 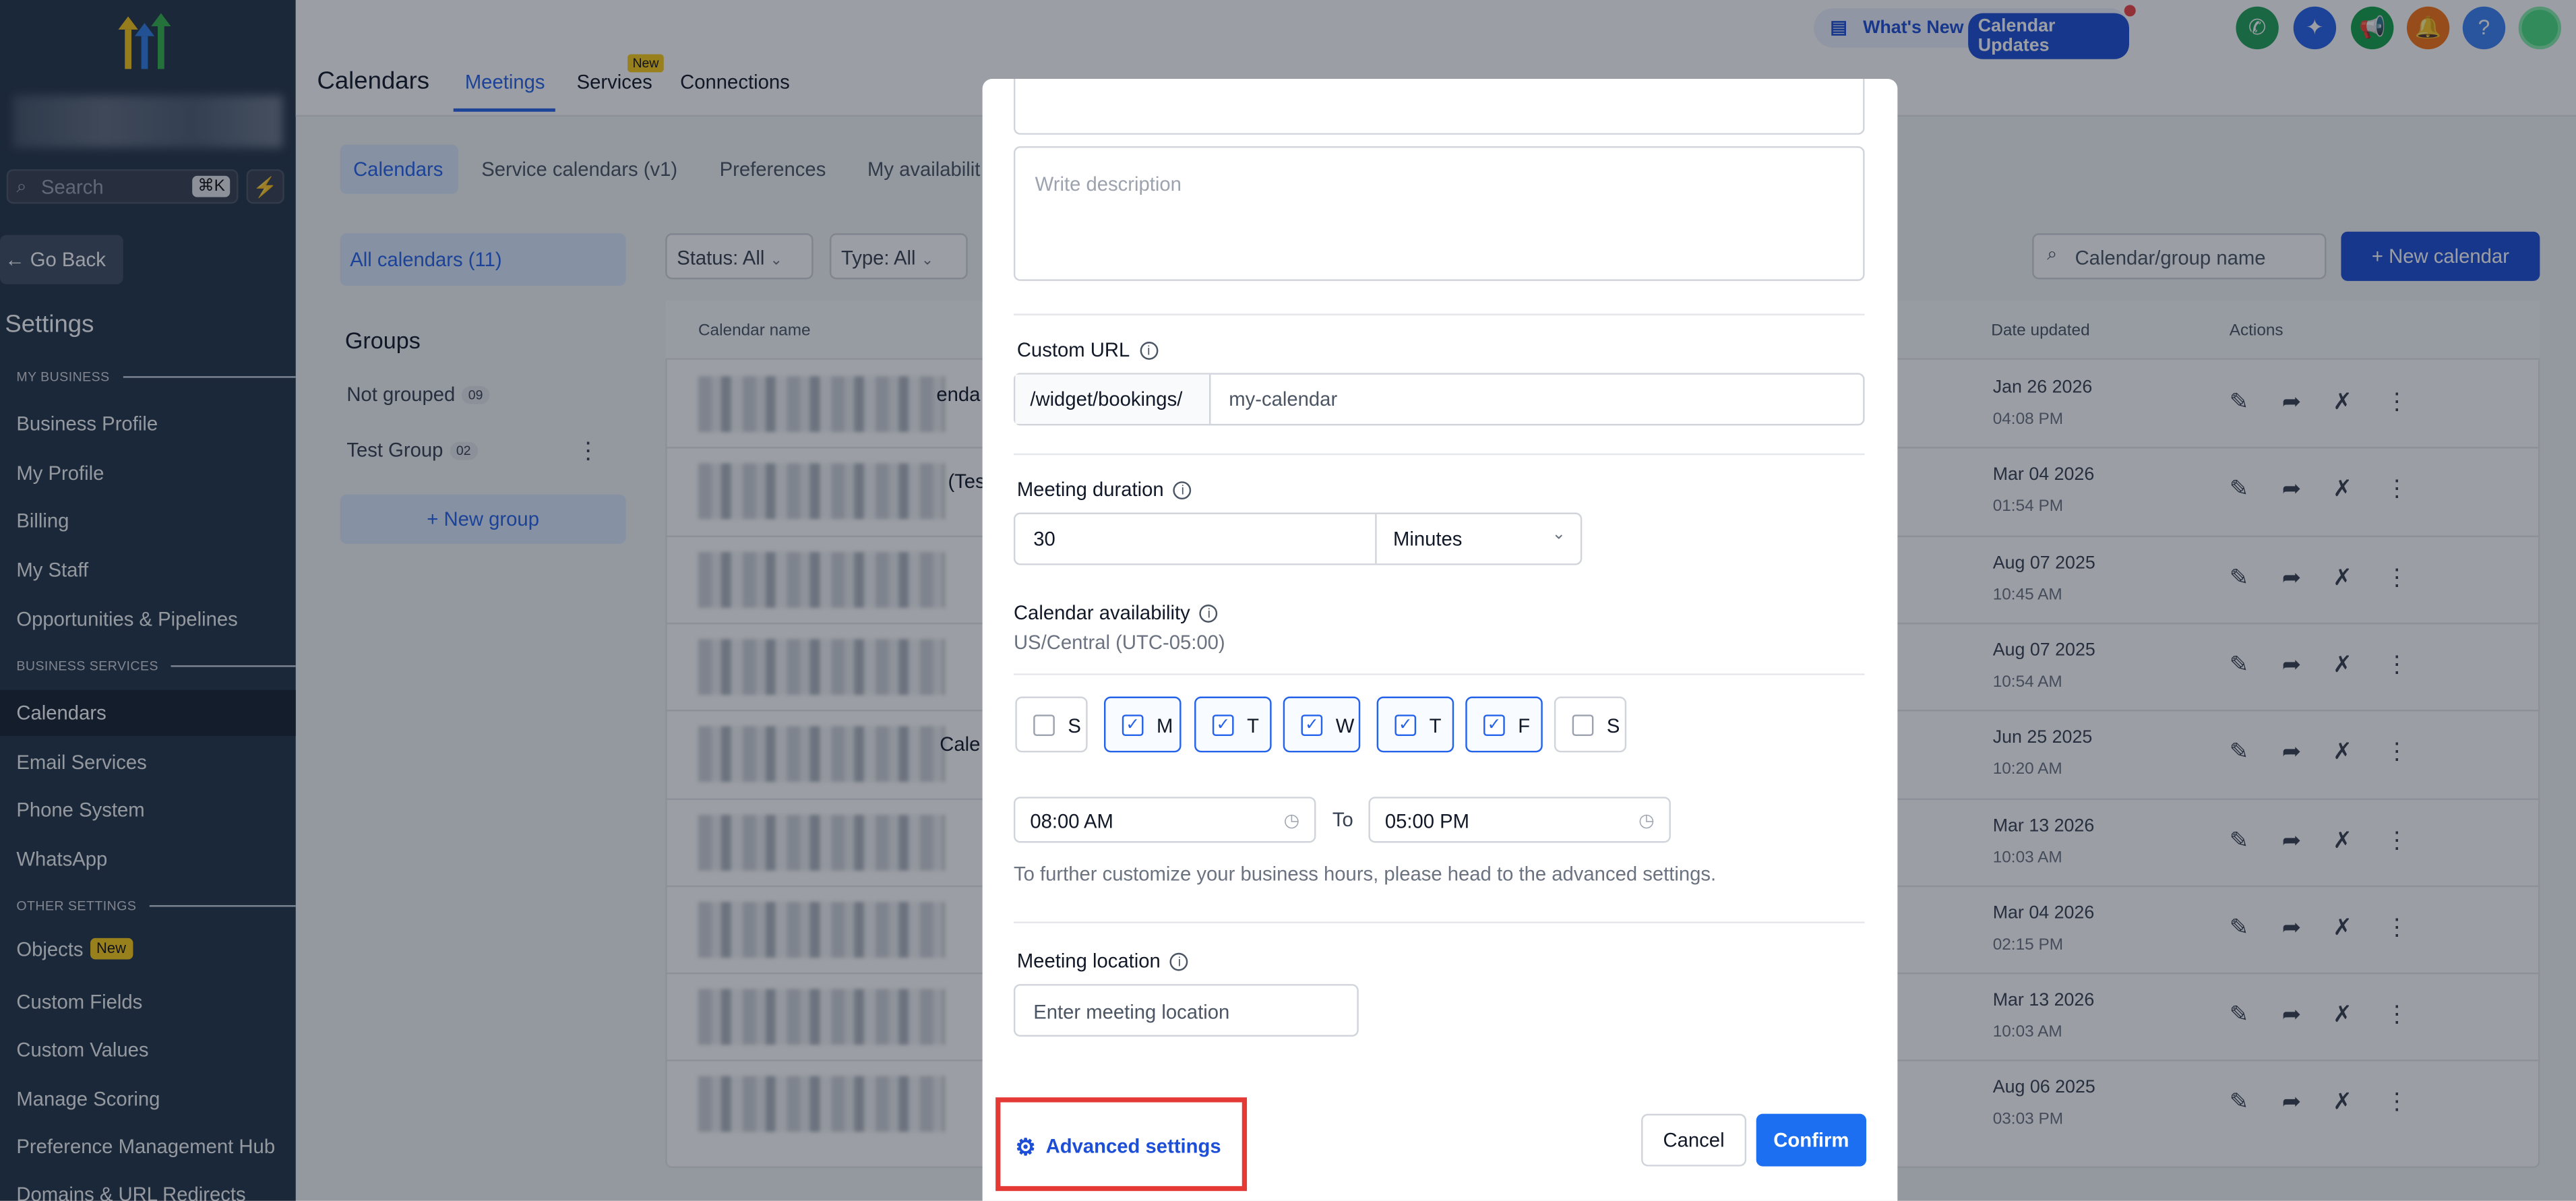 I want to click on timezone-text: US/Central (UTC-05:00), so click(x=1119, y=642).